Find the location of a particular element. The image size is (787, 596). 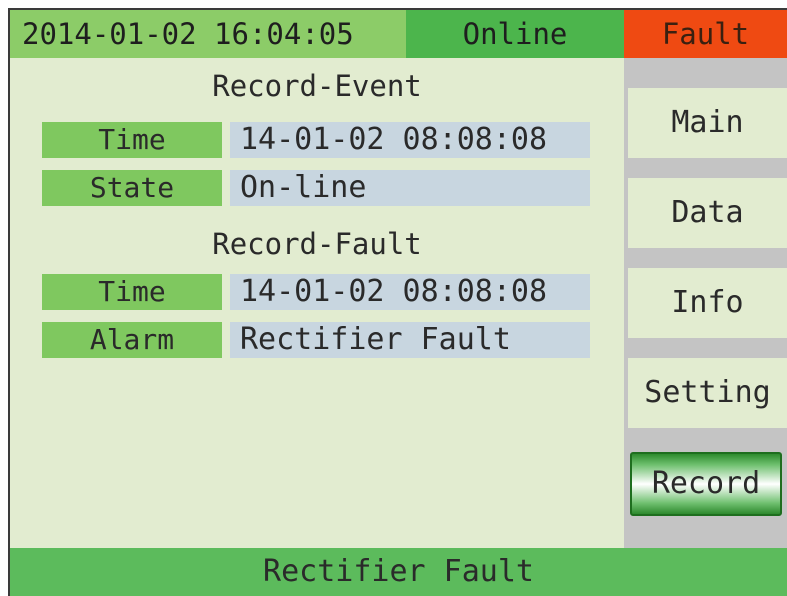

menu-info-button: Info is located at coordinates (707, 303).